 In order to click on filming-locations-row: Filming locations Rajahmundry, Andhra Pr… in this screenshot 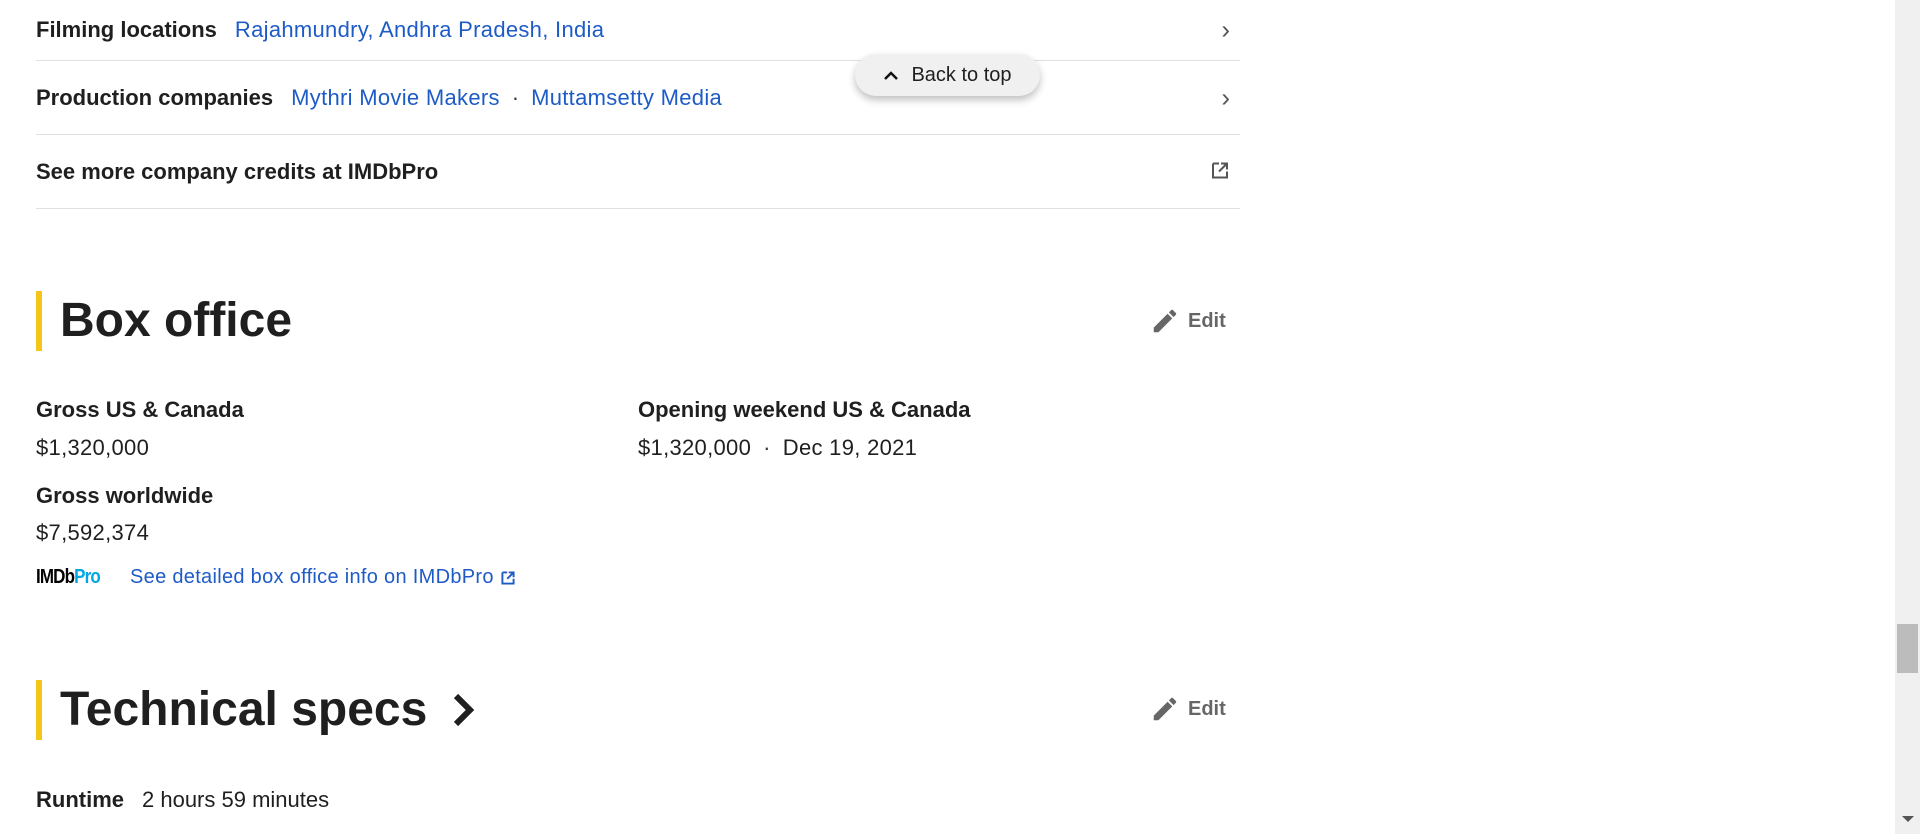, I will do `click(638, 30)`.